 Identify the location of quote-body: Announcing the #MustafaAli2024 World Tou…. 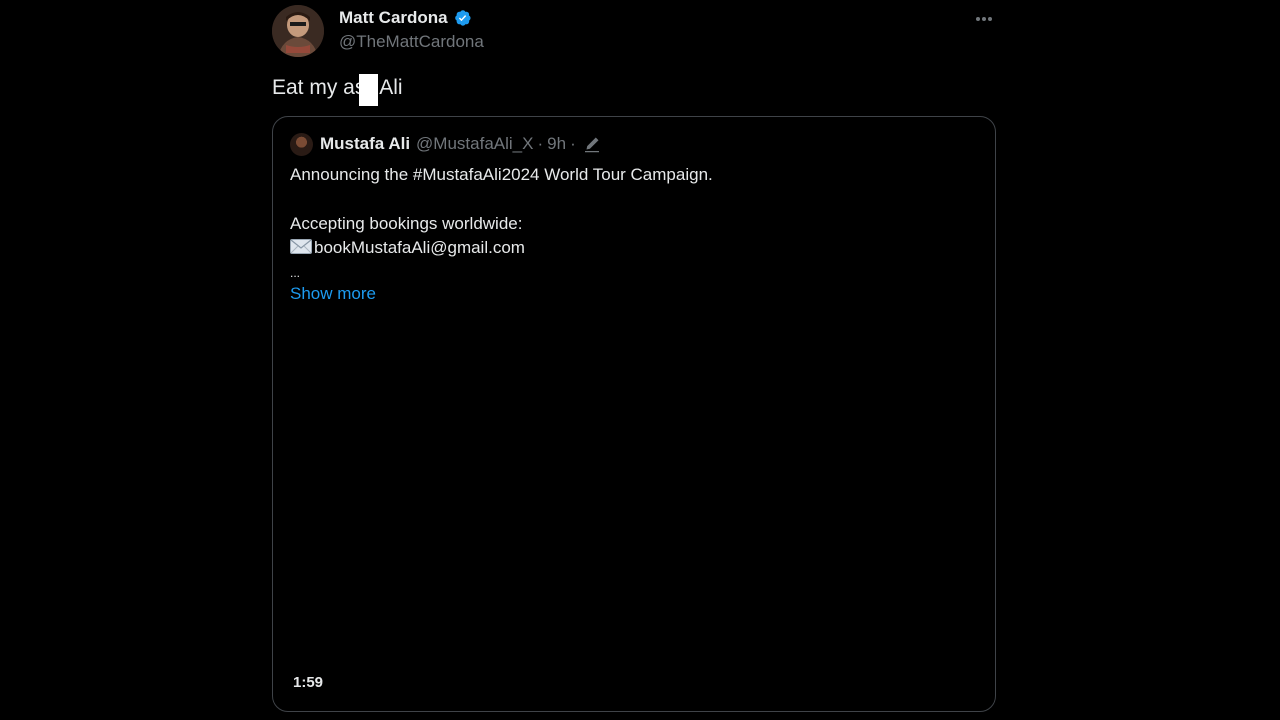
(635, 234).